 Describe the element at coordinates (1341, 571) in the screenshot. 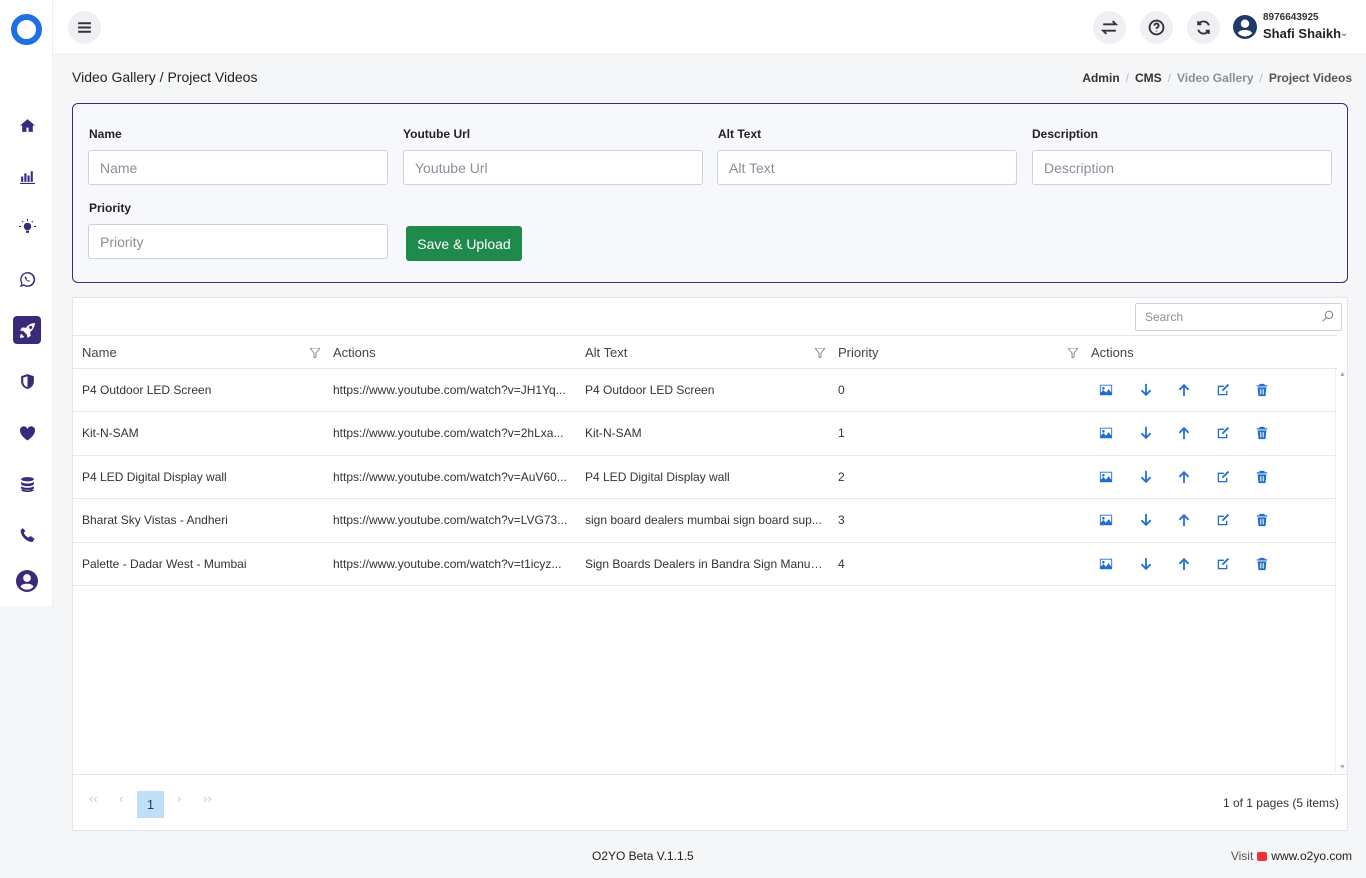

I see `vertical-scrollbar: ▲ ▼` at that location.